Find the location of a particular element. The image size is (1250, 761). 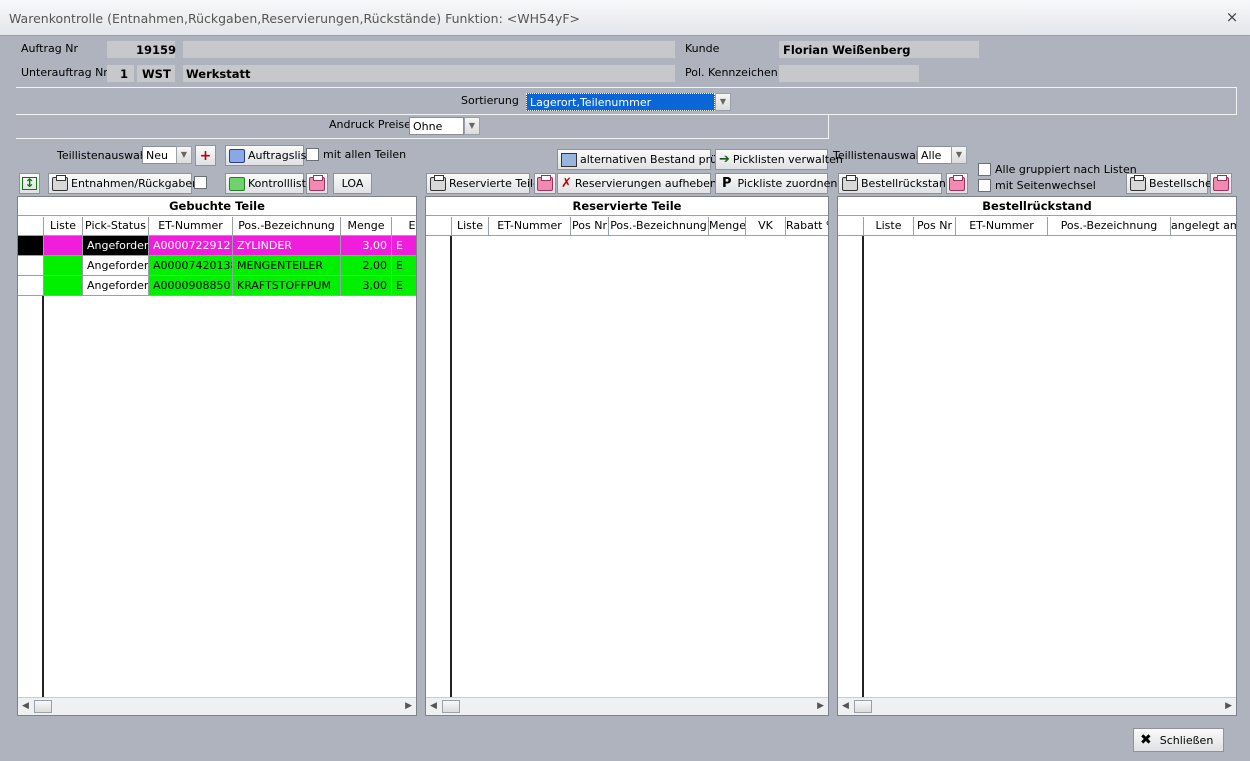

cell-menge: 3,00 is located at coordinates (366, 286).